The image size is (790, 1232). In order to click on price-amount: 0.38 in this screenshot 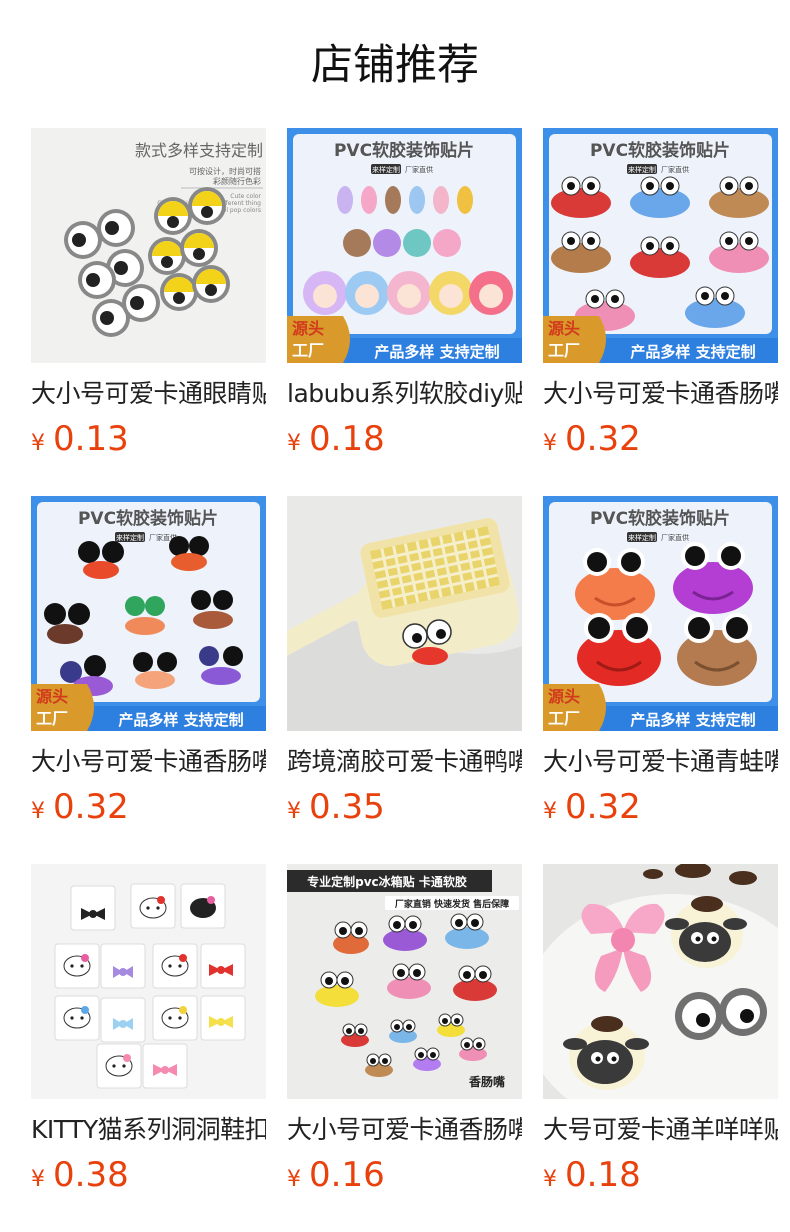, I will do `click(91, 1175)`.